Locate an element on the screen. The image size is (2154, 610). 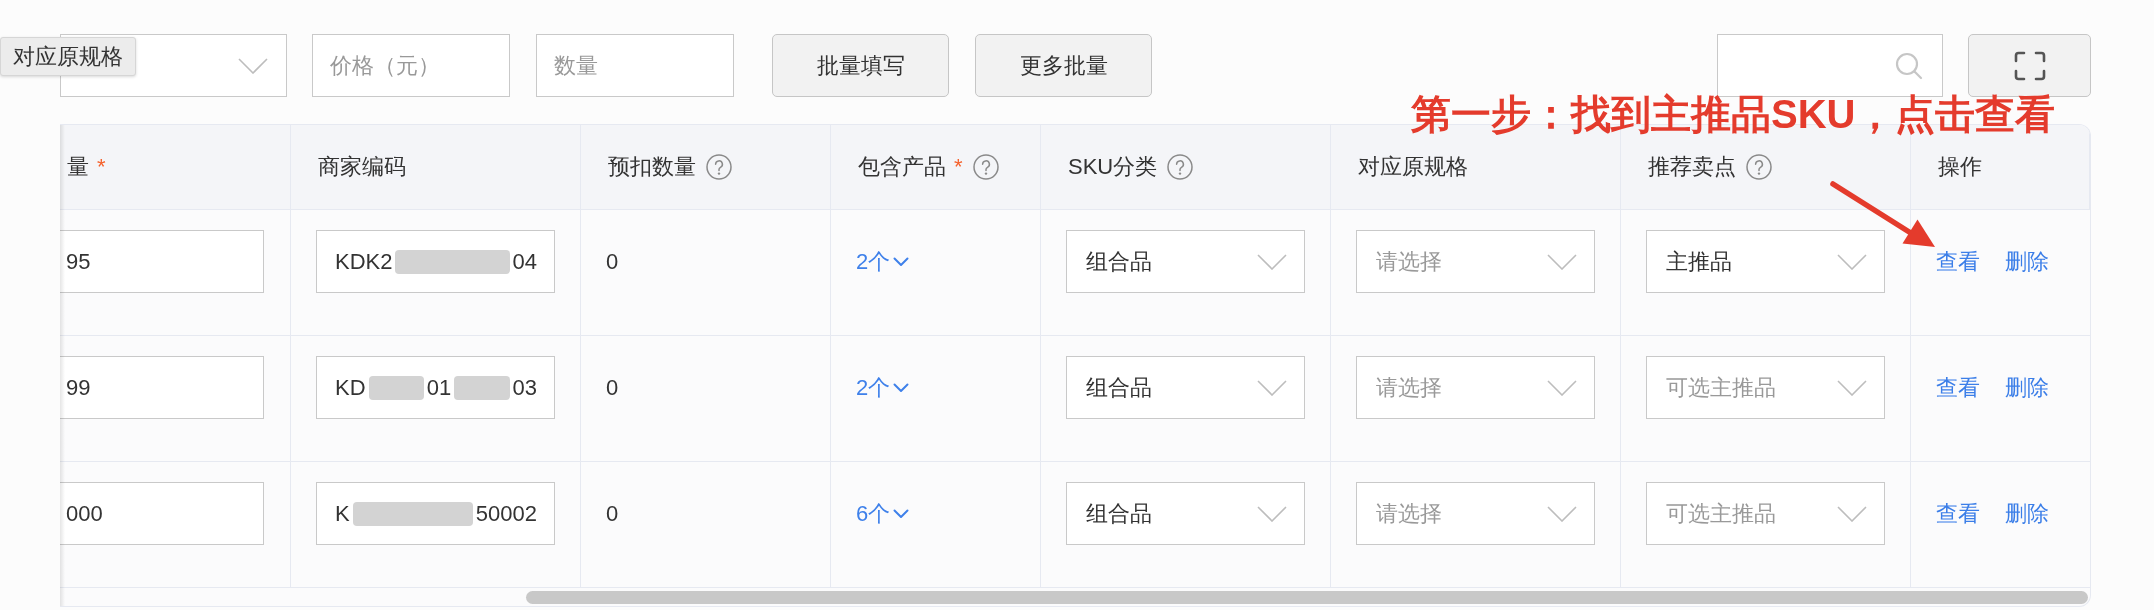
column-header: 预扣数量 is located at coordinates (652, 167).